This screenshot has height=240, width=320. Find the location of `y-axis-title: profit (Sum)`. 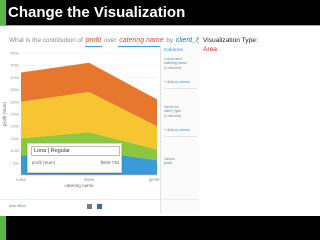

y-axis-title: profit (Sum) is located at coordinates (4, 114).